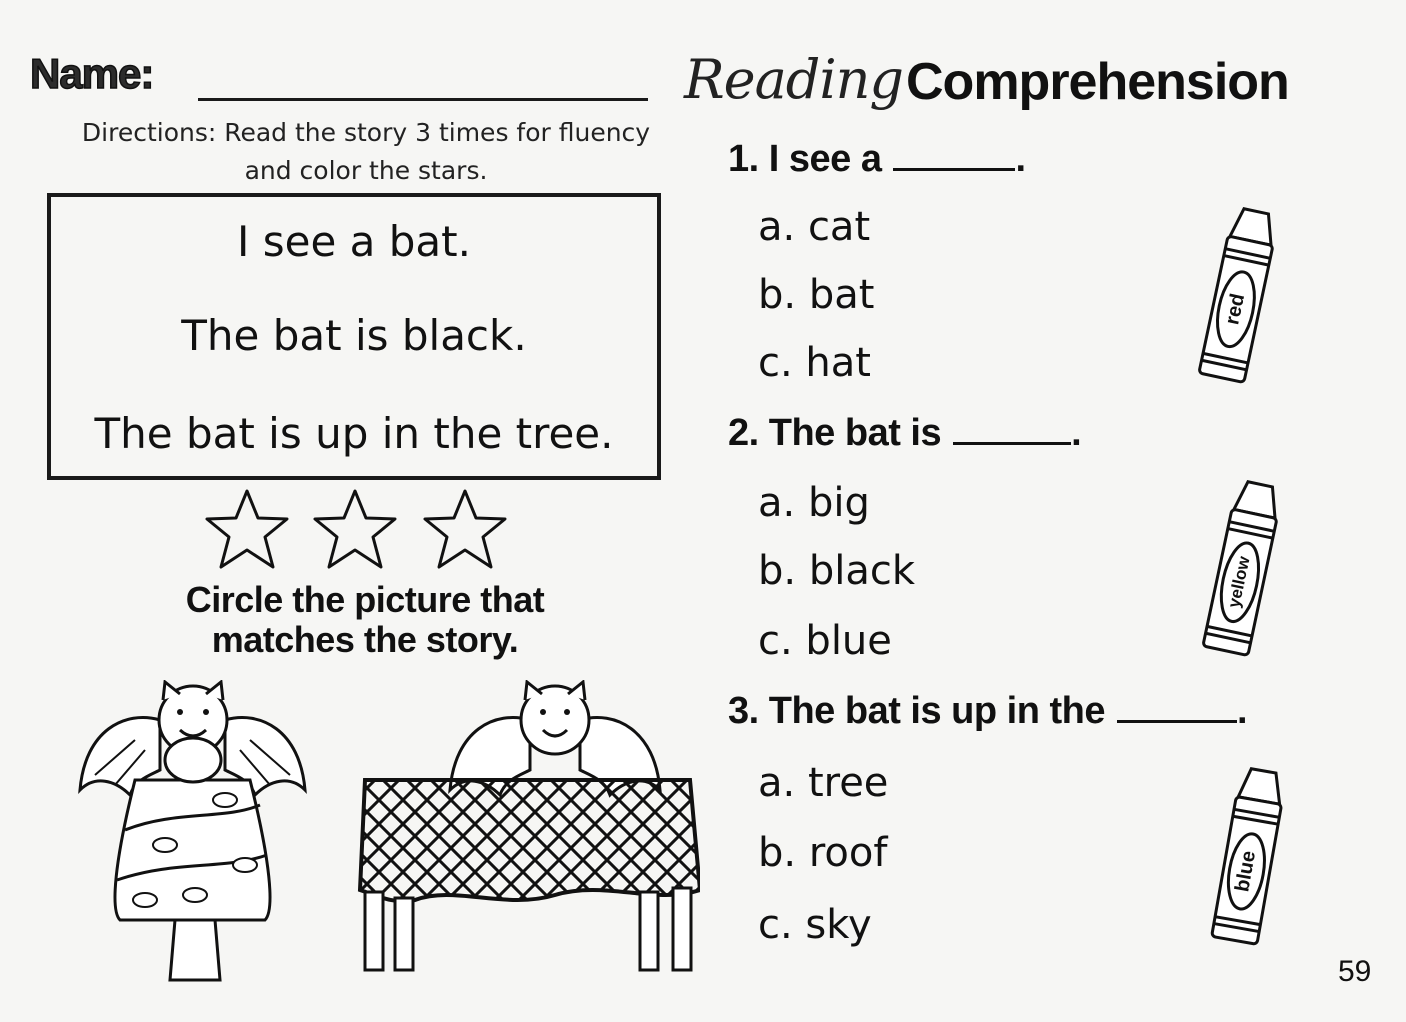 The width and height of the screenshot is (1406, 1022). What do you see at coordinates (1246, 856) in the screenshot?
I see `crayon-icon: blue` at bounding box center [1246, 856].